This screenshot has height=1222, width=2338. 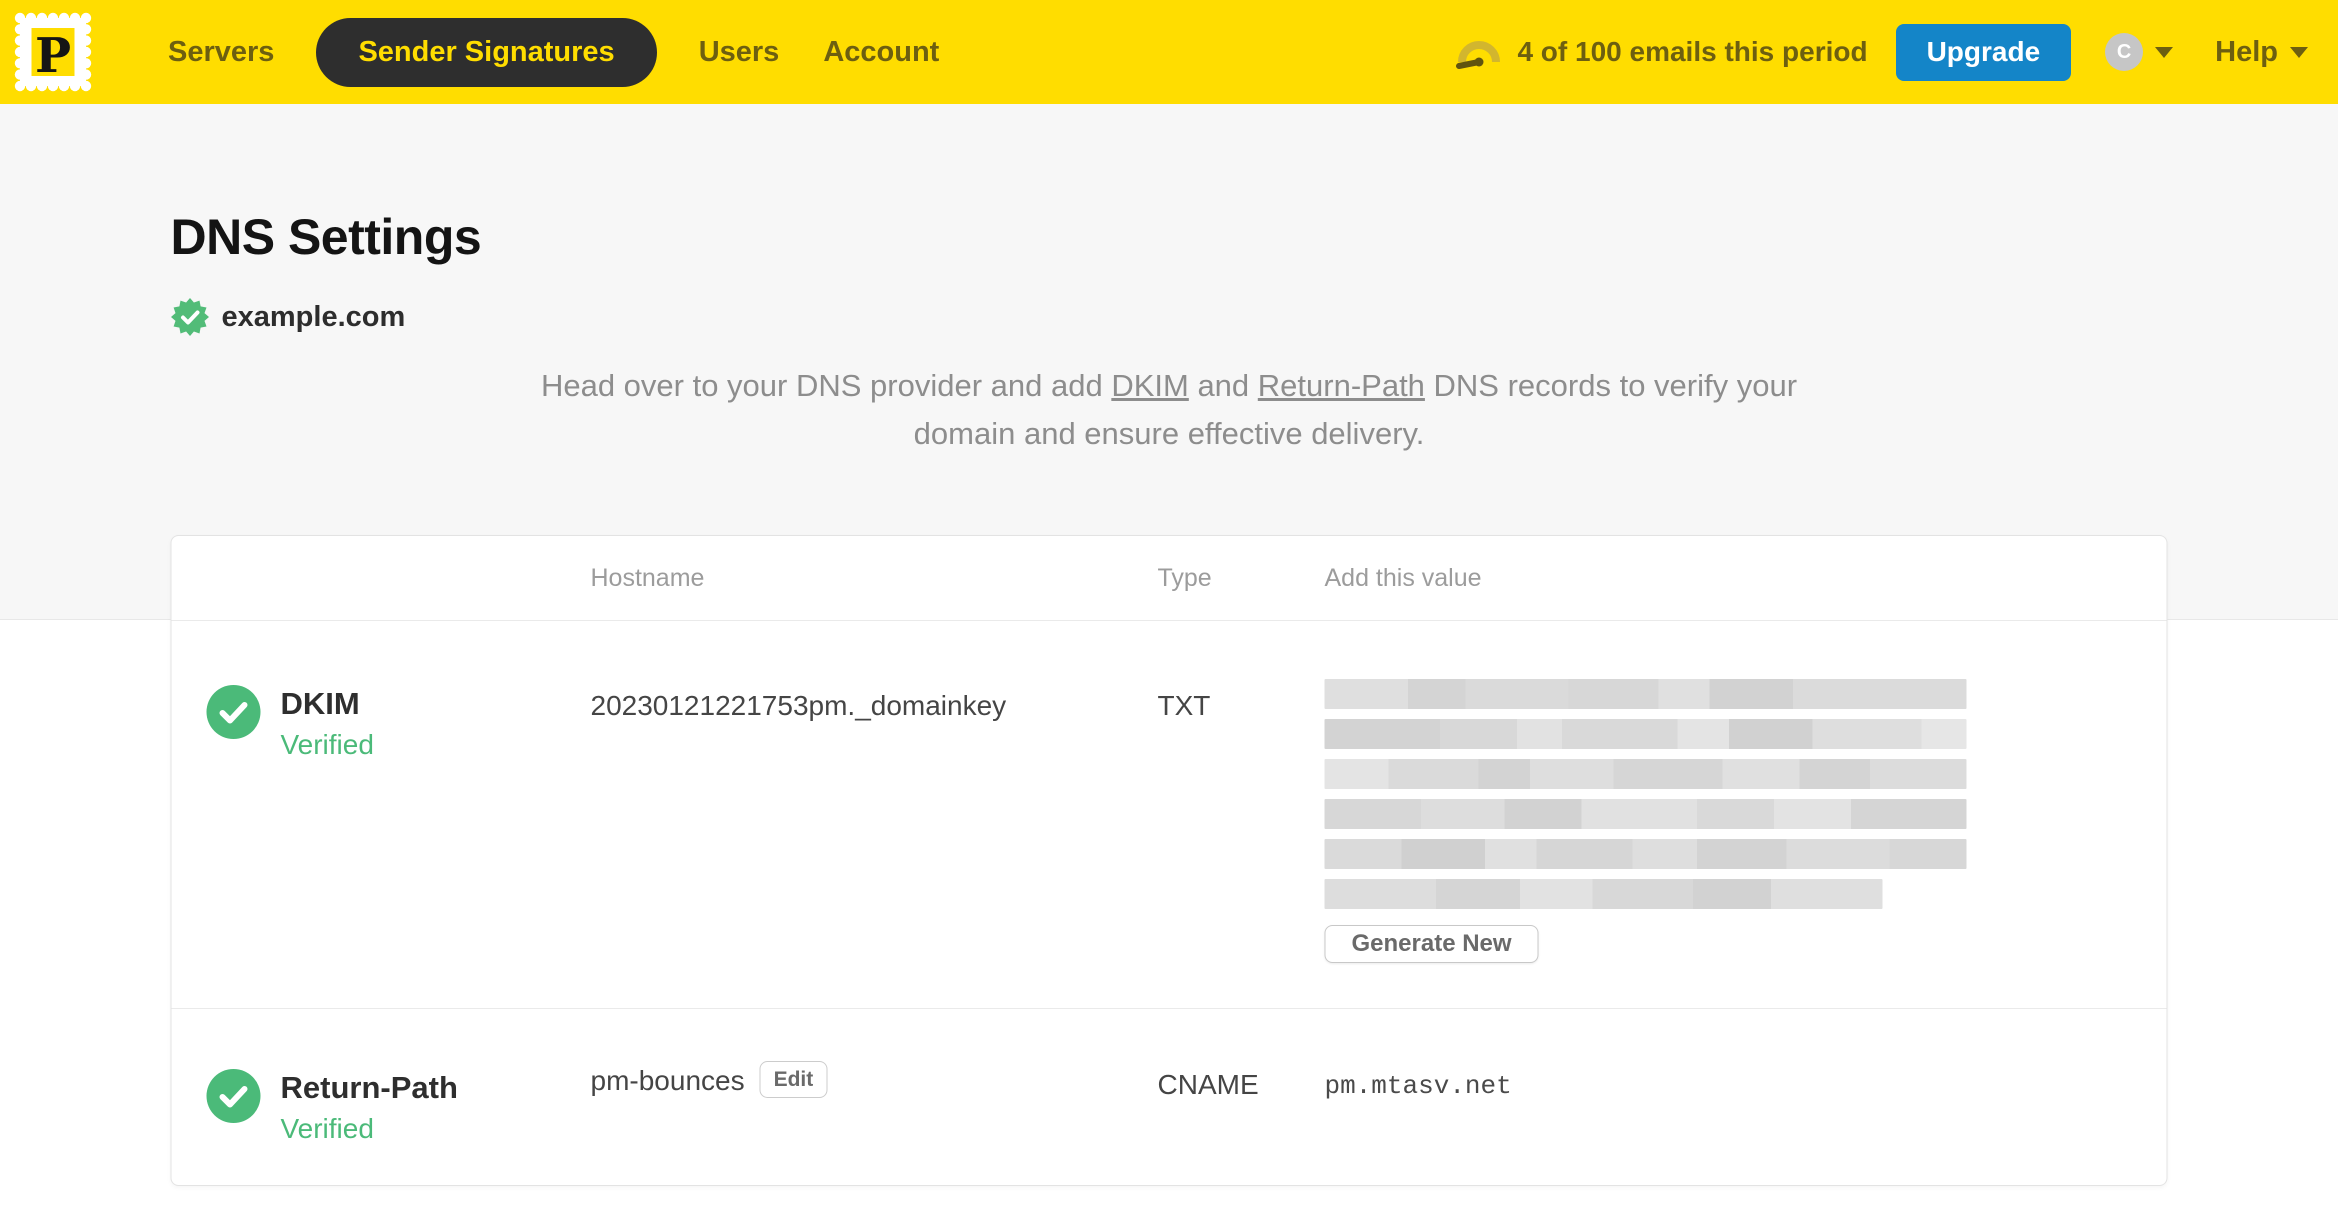 What do you see at coordinates (798, 705) in the screenshot?
I see `hostname-text: 20230121221753pm._domainkey` at bounding box center [798, 705].